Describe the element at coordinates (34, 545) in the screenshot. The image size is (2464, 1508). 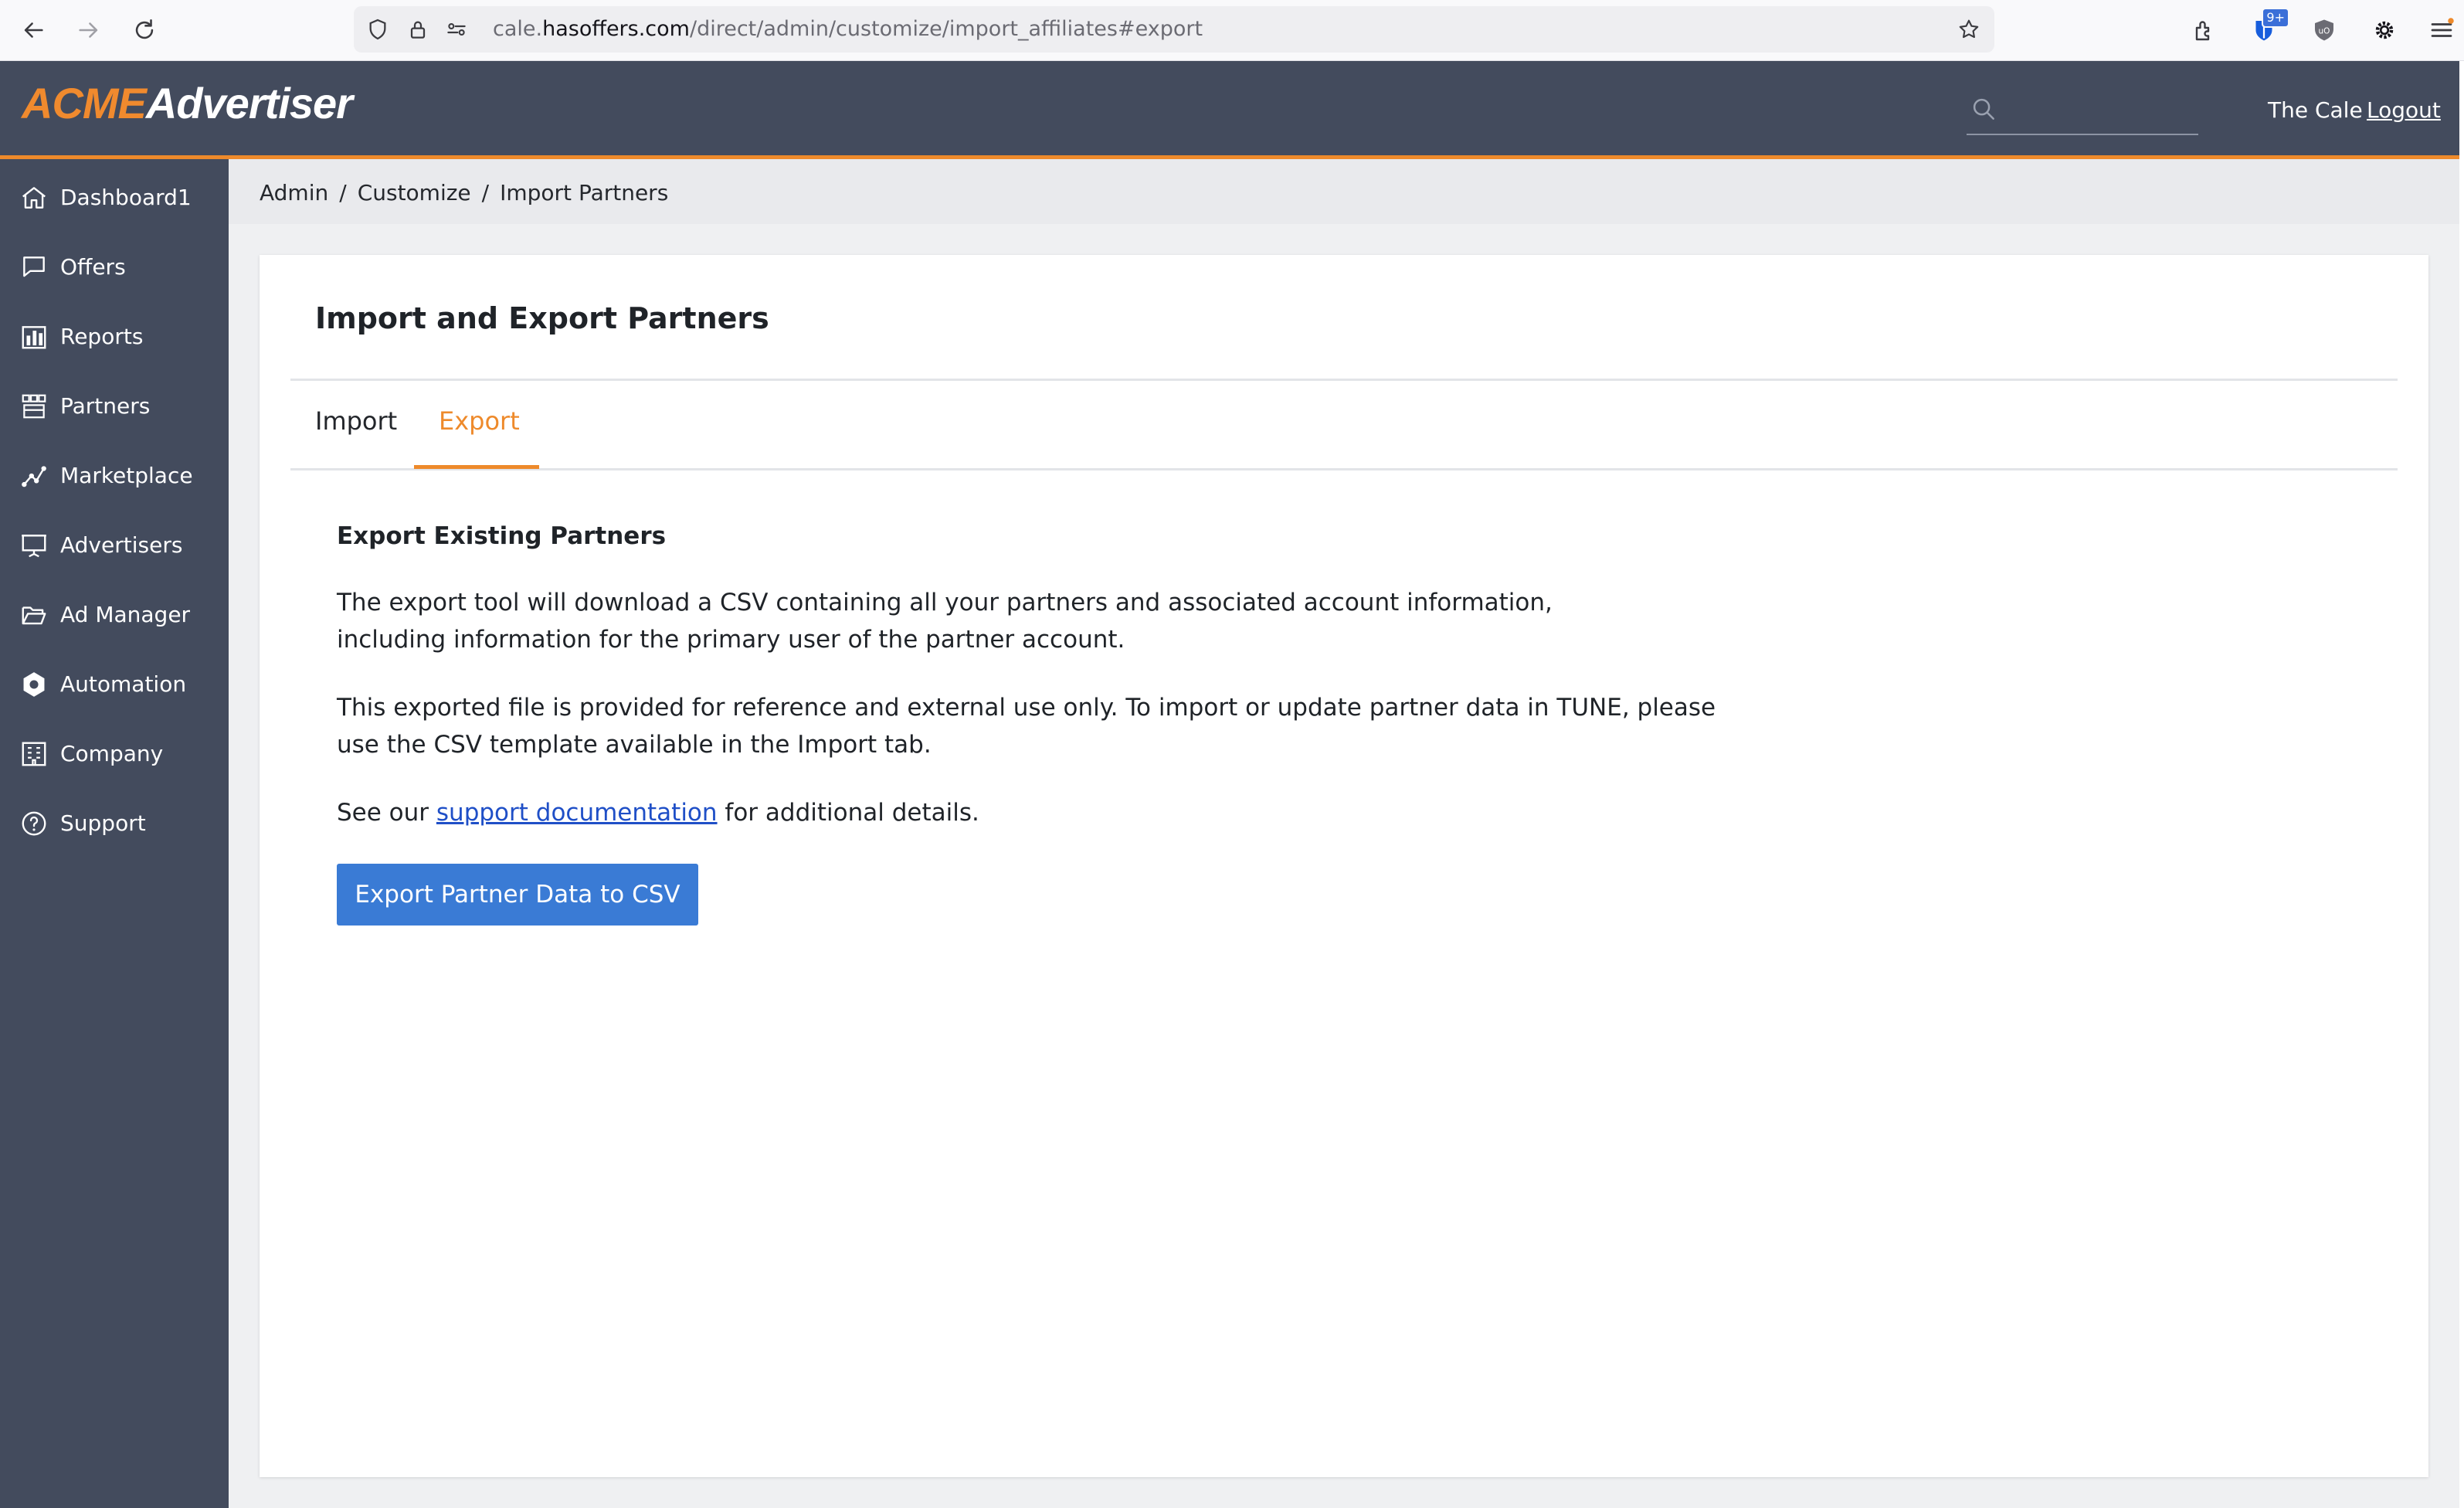
I see `presentation-board-icon` at that location.